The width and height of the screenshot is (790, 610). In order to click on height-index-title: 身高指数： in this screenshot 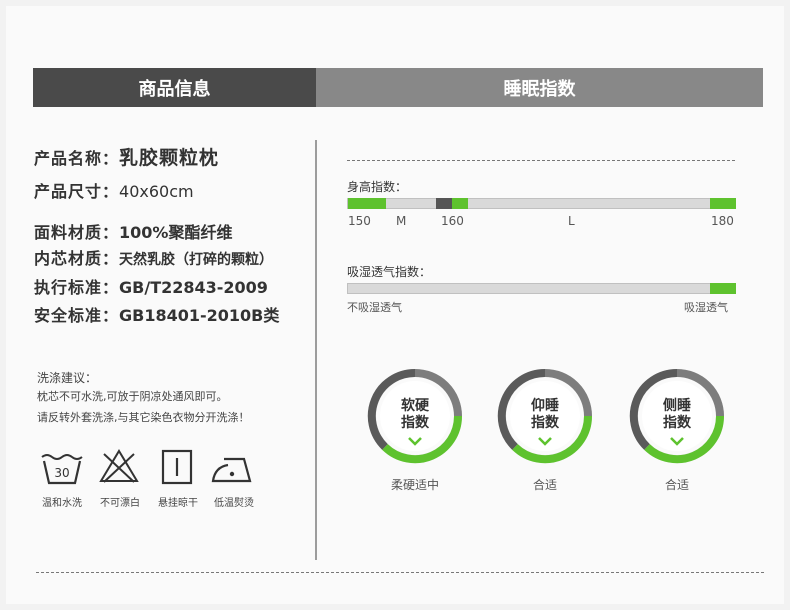, I will do `click(377, 187)`.